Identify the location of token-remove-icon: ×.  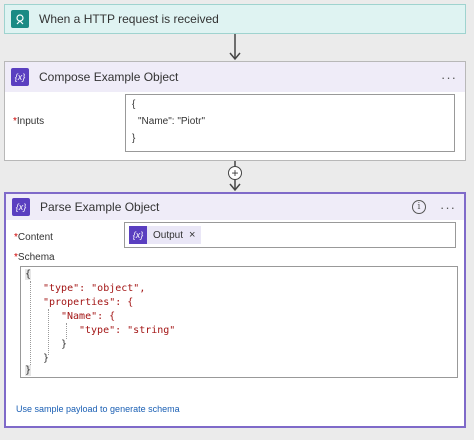
(192, 235).